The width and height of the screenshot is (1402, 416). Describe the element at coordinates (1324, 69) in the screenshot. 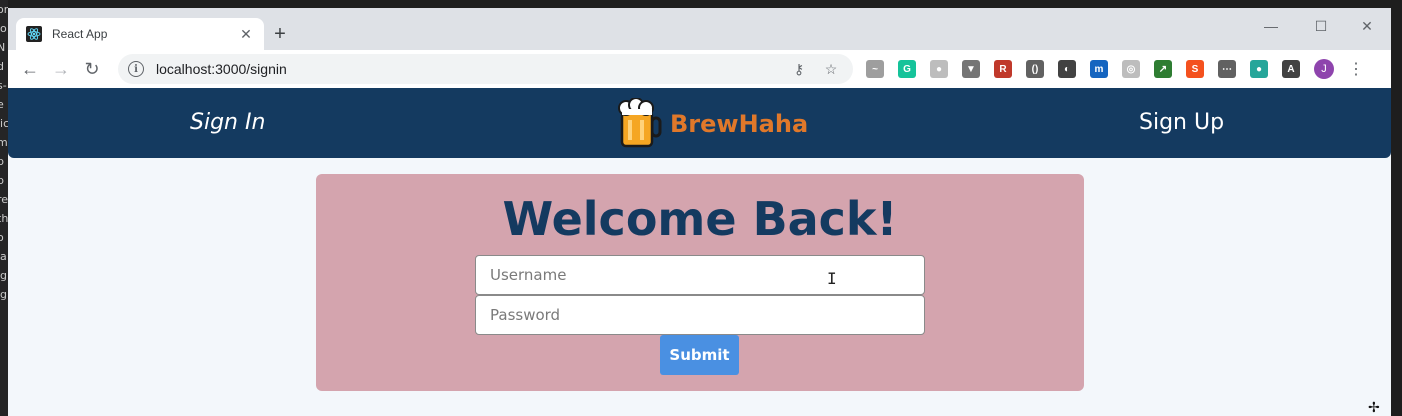

I see `profile-avatar: J` at that location.